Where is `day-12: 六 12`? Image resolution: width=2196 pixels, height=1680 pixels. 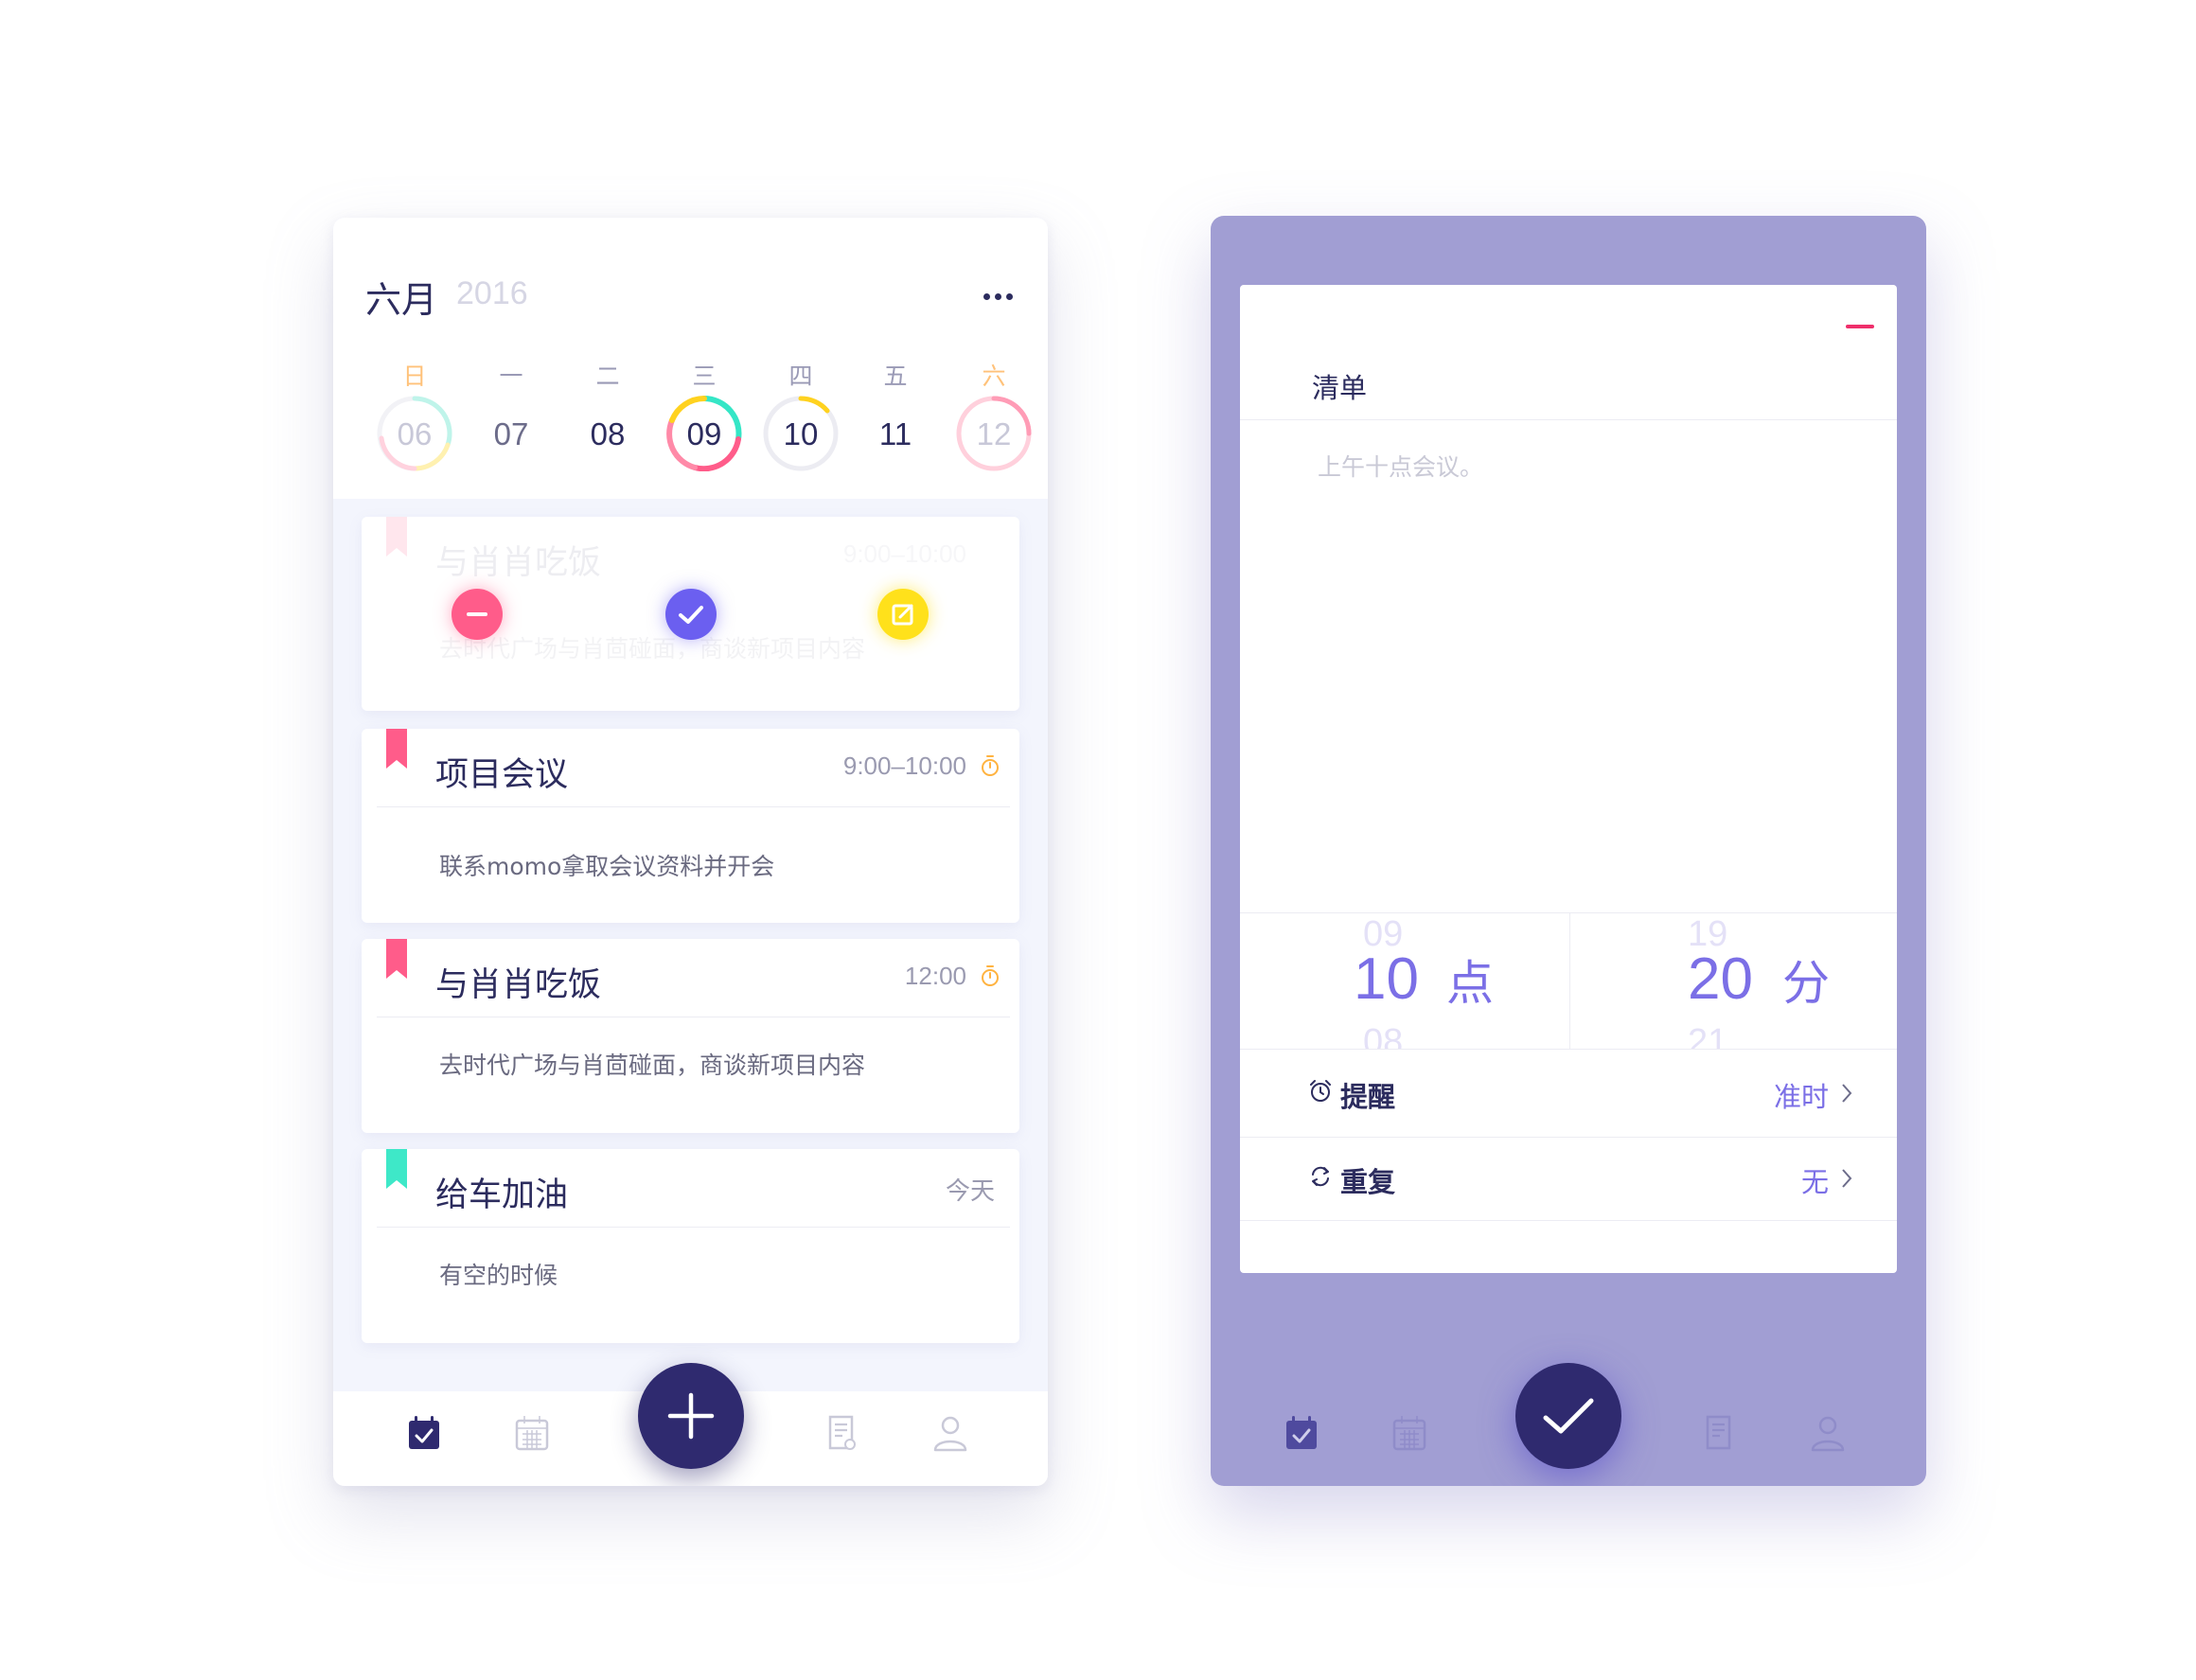
day-12: 六 12 is located at coordinates (994, 424).